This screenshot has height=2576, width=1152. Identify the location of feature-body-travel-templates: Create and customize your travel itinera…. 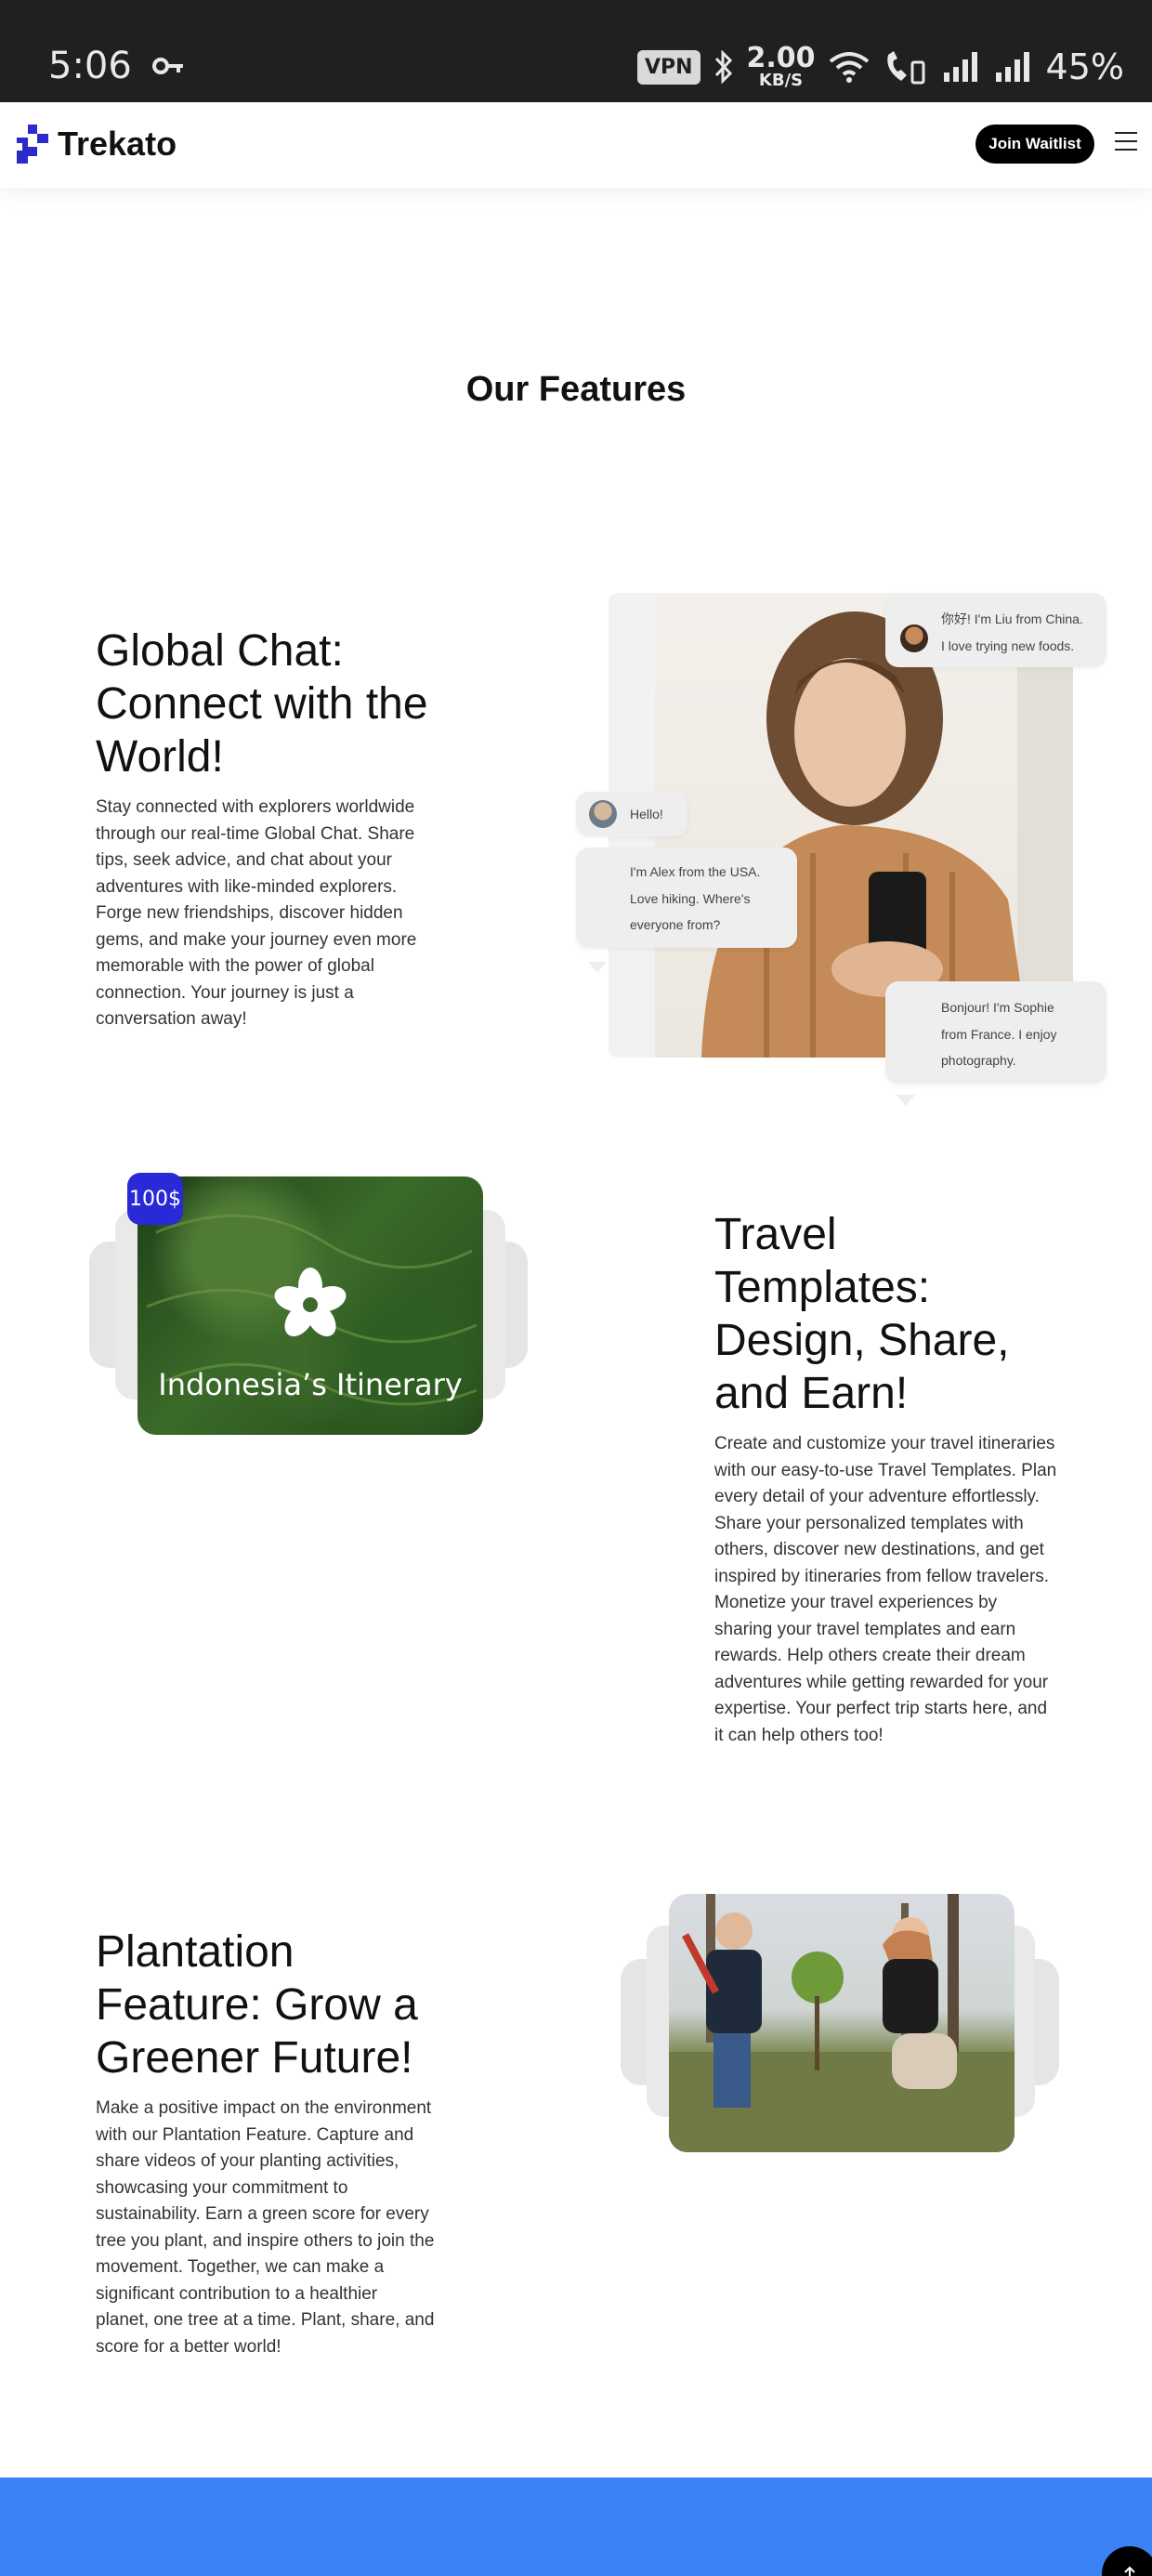
(885, 1589).